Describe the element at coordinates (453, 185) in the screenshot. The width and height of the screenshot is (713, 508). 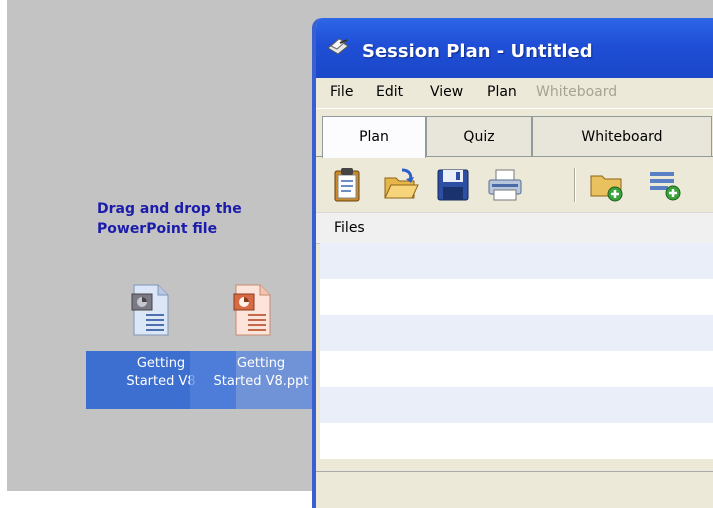
I see `save-disk-icon` at that location.